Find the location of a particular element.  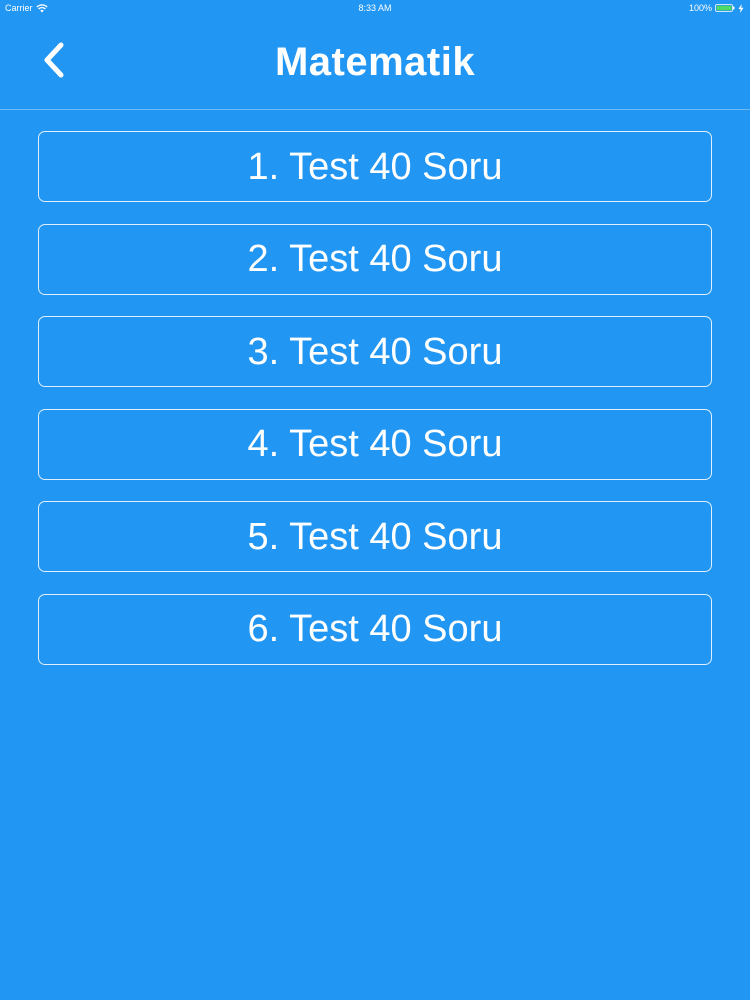

battery-icon is located at coordinates (725, 8).